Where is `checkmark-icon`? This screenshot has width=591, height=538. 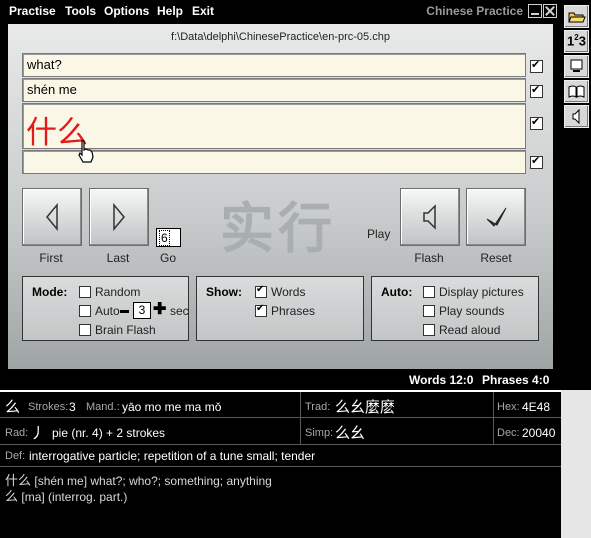 checkmark-icon is located at coordinates (496, 217).